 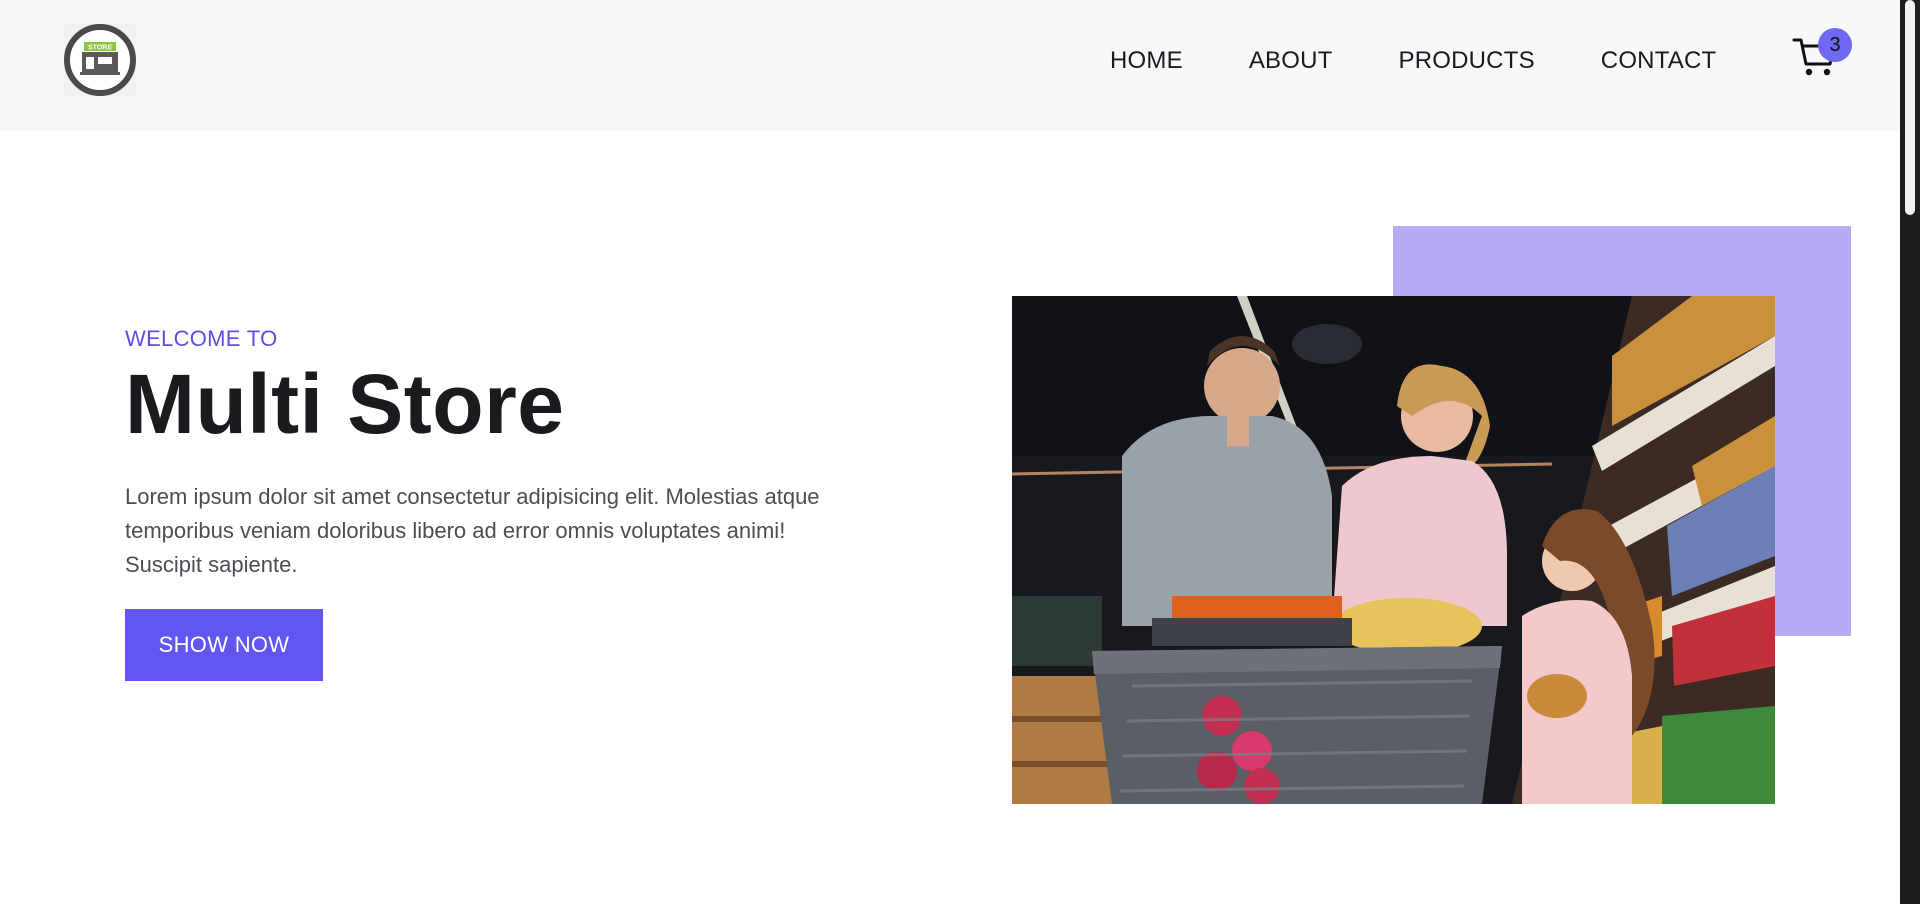 What do you see at coordinates (950, 65) in the screenshot?
I see `site-header: STORE HOME ABOUT PRODUCTS CONTACT 3` at bounding box center [950, 65].